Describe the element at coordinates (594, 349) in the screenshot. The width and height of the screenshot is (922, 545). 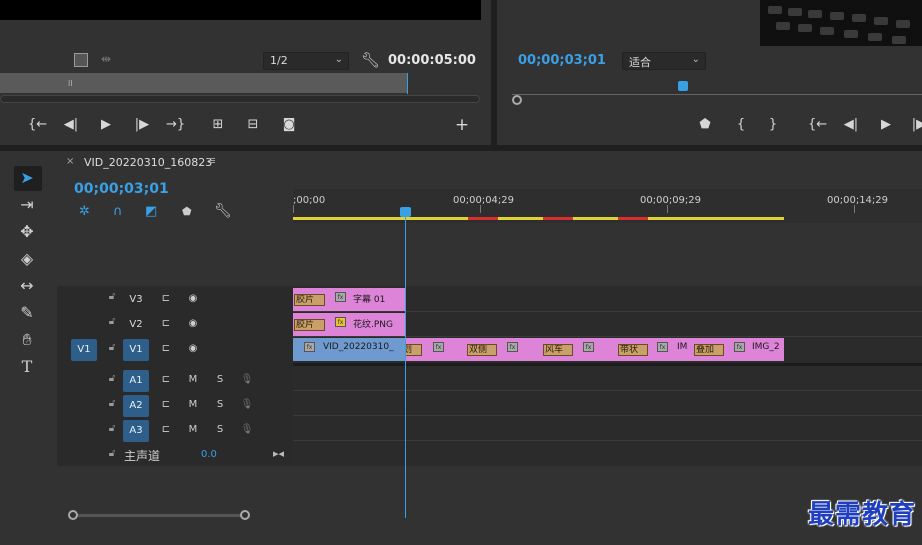
I see `clip-images-sequence: fx 圆划 fx 双侧 fx 风车 fx 带状 IM 叠加 fx IMG_2` at that location.